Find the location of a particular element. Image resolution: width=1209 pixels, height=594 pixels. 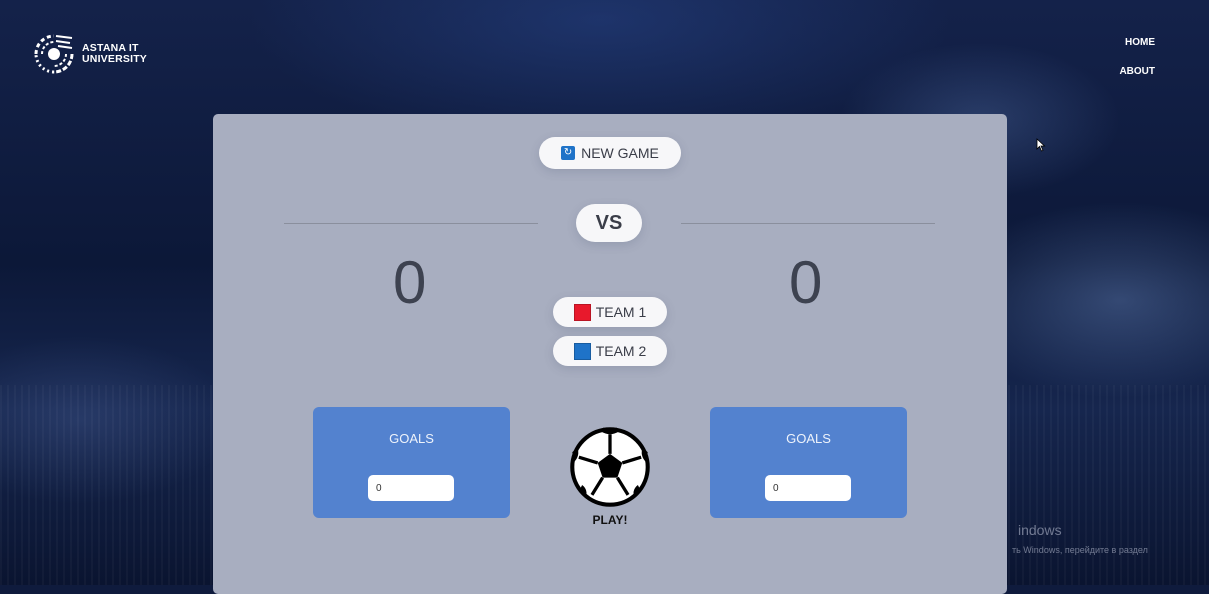

new-game-button: ↻ NEW GAME is located at coordinates (610, 153).